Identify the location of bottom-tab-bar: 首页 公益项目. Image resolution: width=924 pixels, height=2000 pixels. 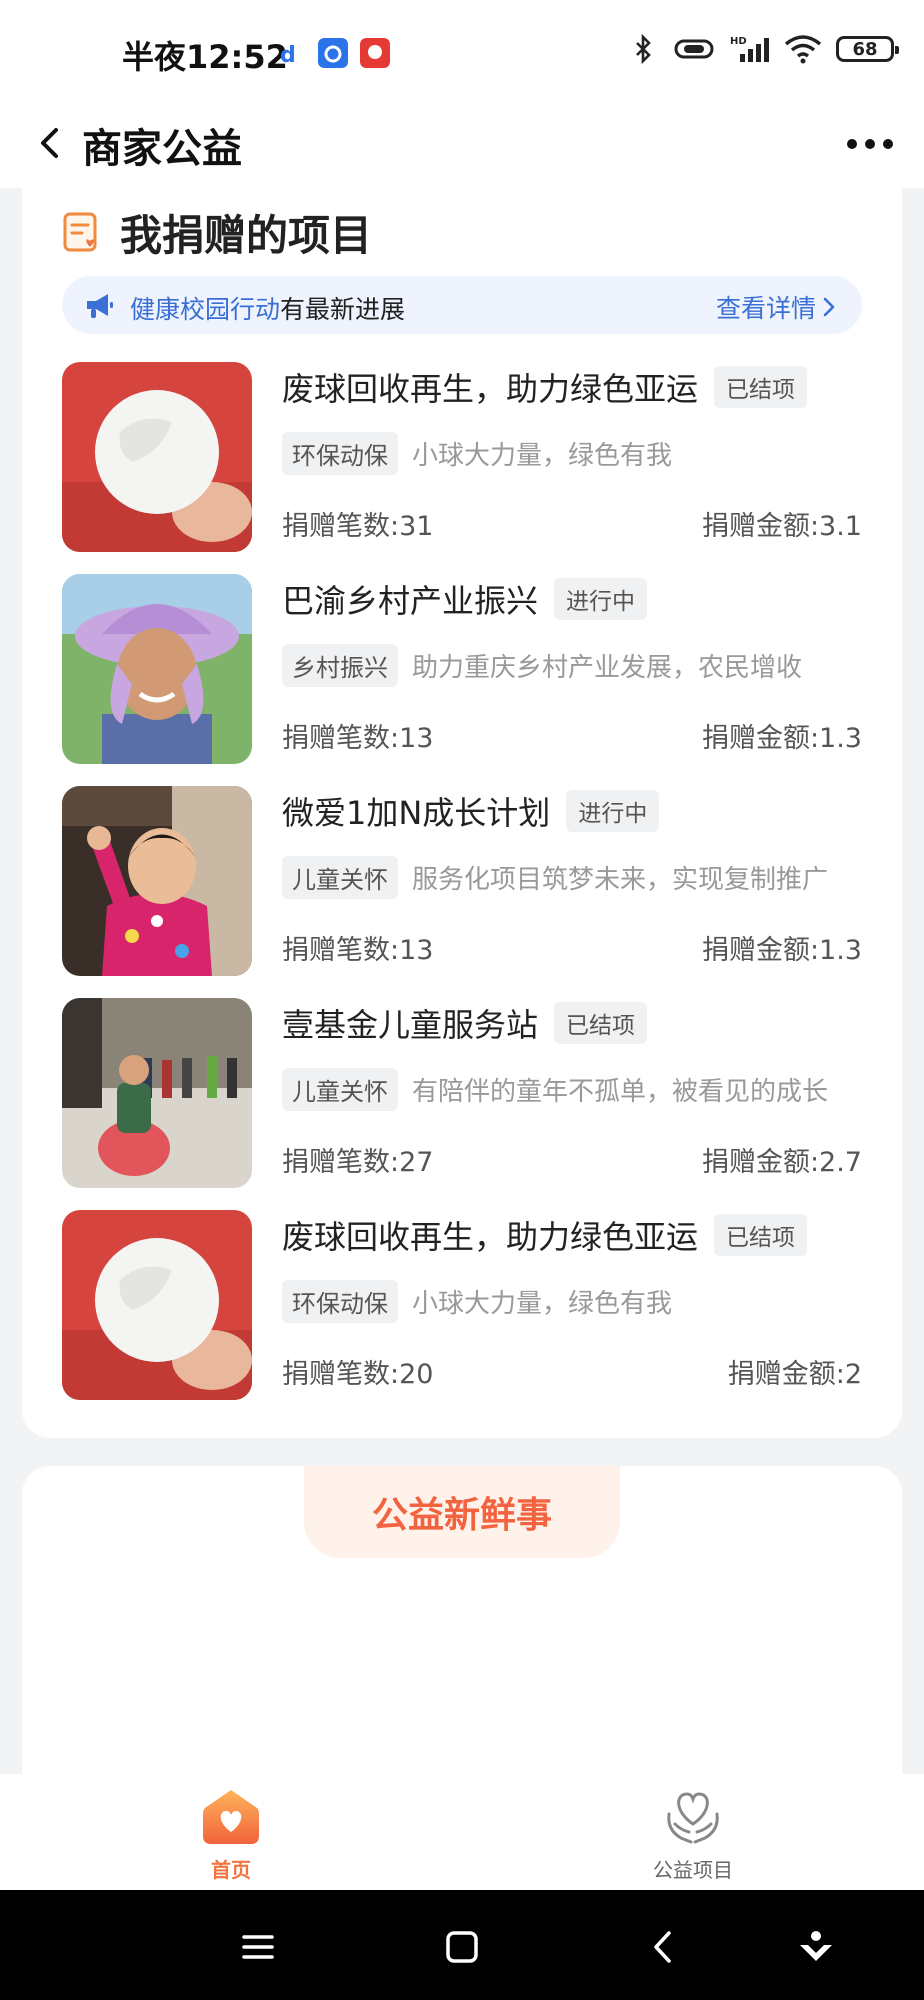
(462, 1832).